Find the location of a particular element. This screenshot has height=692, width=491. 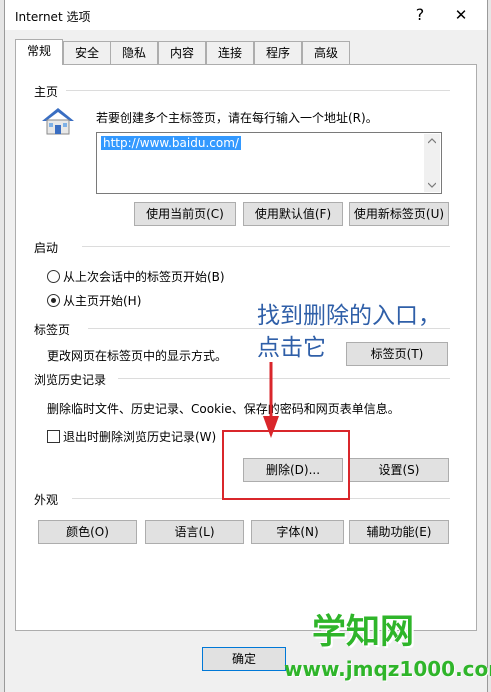

home-icon is located at coordinates (58, 121).